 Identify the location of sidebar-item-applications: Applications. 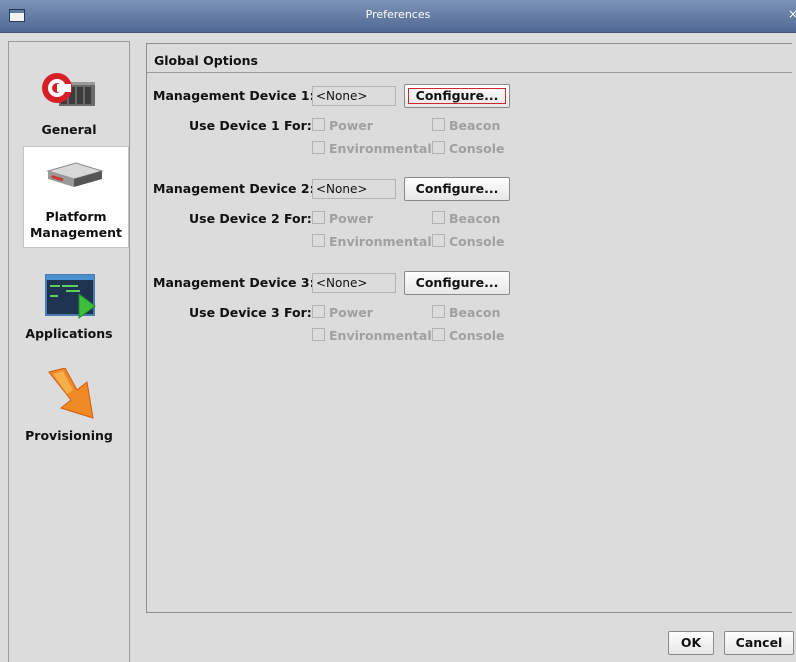
(69, 311).